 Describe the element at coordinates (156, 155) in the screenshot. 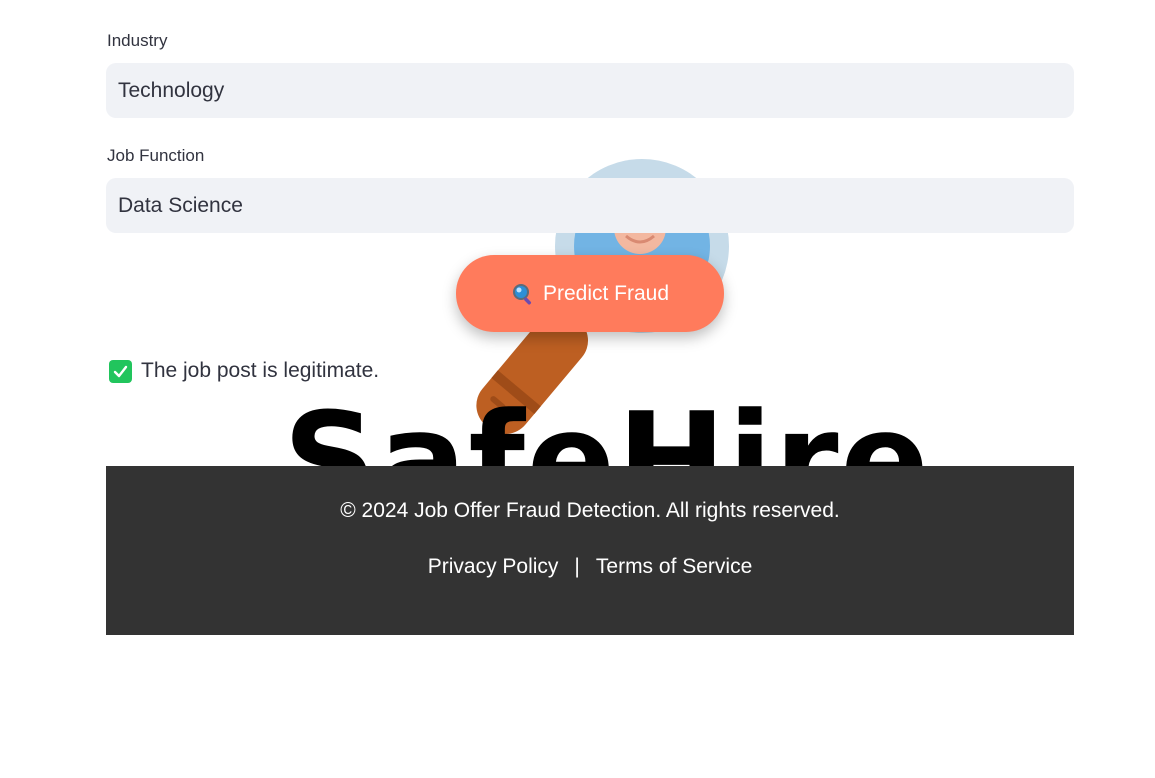

I see `job-function-label: Job Function` at that location.